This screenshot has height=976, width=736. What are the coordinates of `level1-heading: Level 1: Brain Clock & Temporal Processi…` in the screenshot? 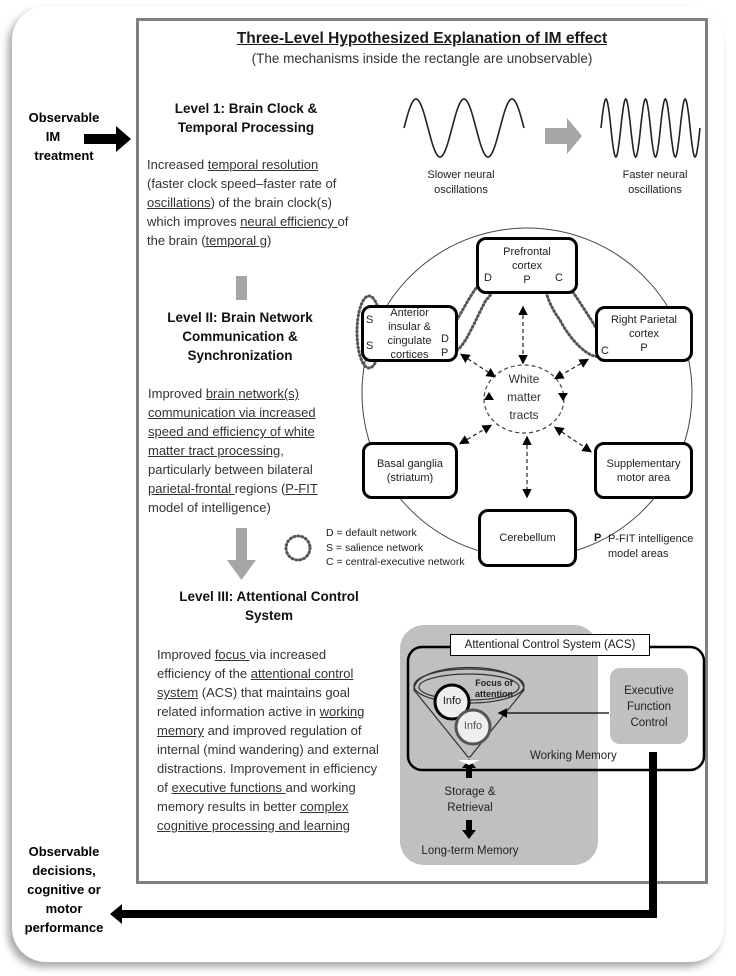 It's located at (246, 118).